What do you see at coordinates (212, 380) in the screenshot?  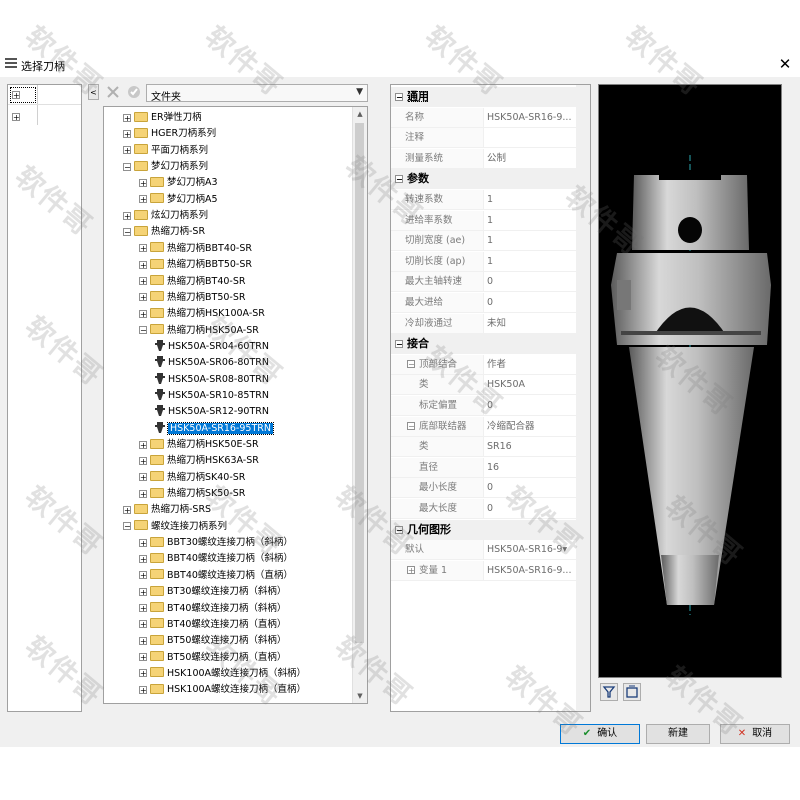 I see `tree-item-tool: HSK50A-SR08-80TRN` at bounding box center [212, 380].